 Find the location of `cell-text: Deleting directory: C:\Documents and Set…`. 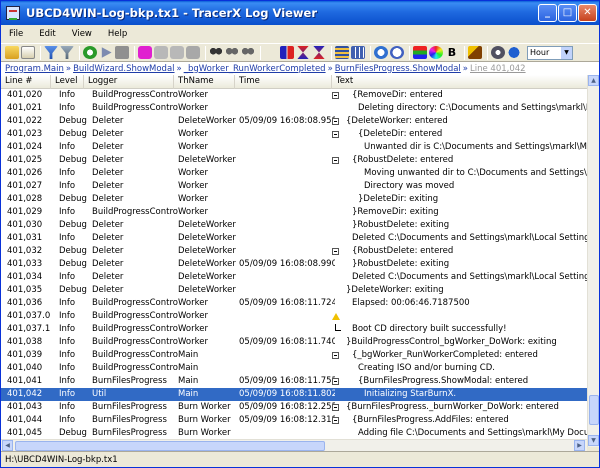

cell-text: Deleting directory: C:\Documents and Set… is located at coordinates (472, 108).